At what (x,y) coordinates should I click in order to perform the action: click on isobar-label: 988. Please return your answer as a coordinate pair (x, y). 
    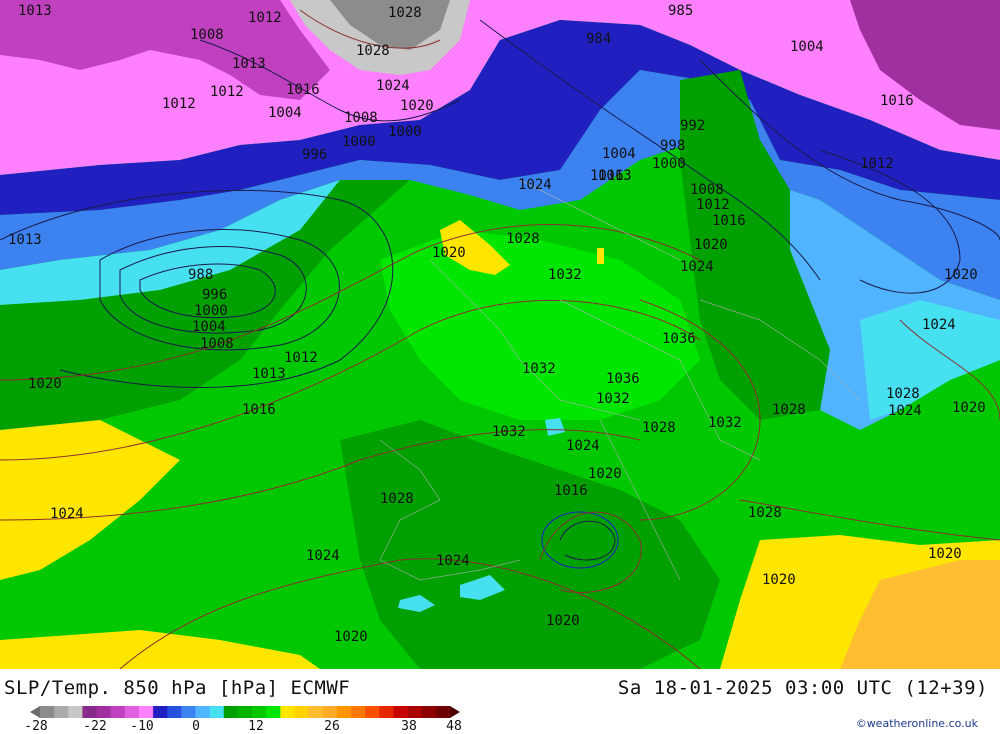
    Looking at the image, I should click on (200, 275).